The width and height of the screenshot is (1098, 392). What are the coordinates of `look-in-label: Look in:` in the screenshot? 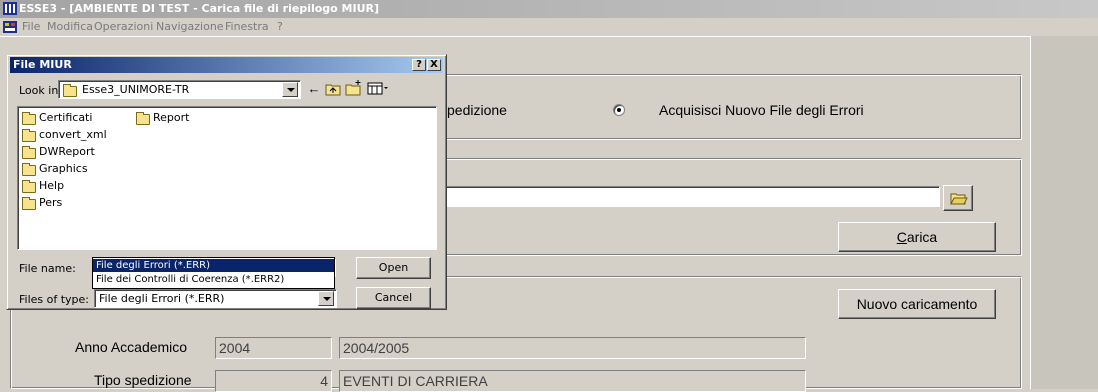 It's located at (40, 90).